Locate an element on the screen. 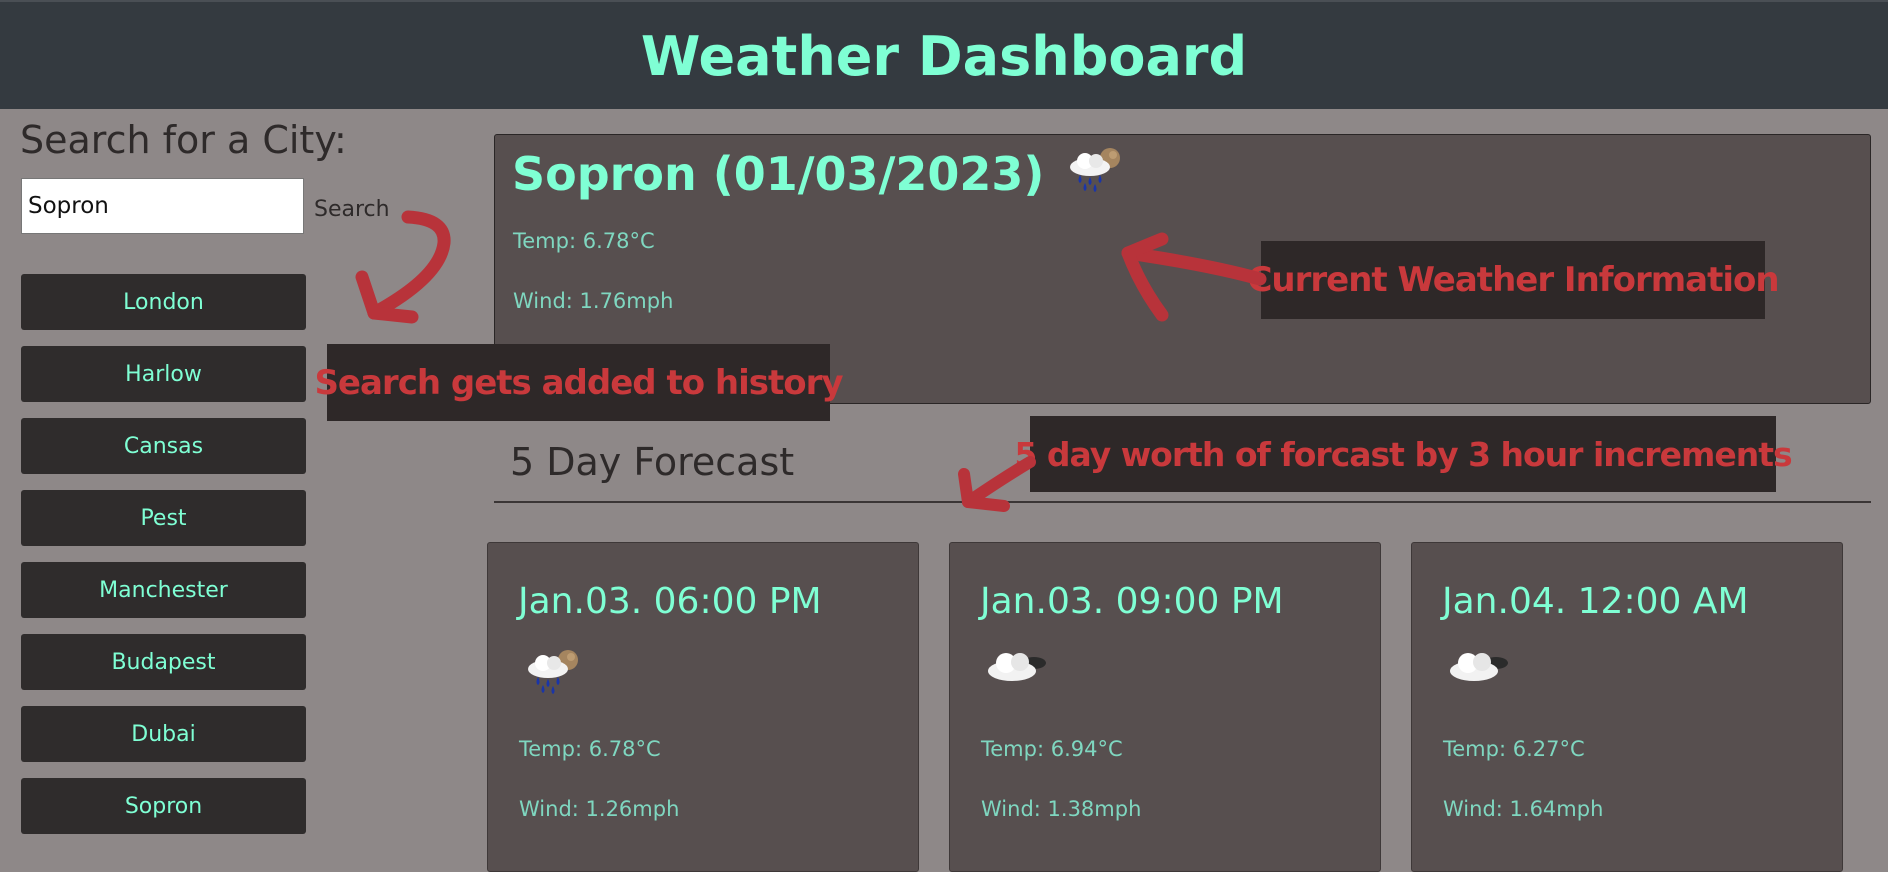 This screenshot has height=872, width=1888. app-header: Weather Dashboard is located at coordinates (944, 54).